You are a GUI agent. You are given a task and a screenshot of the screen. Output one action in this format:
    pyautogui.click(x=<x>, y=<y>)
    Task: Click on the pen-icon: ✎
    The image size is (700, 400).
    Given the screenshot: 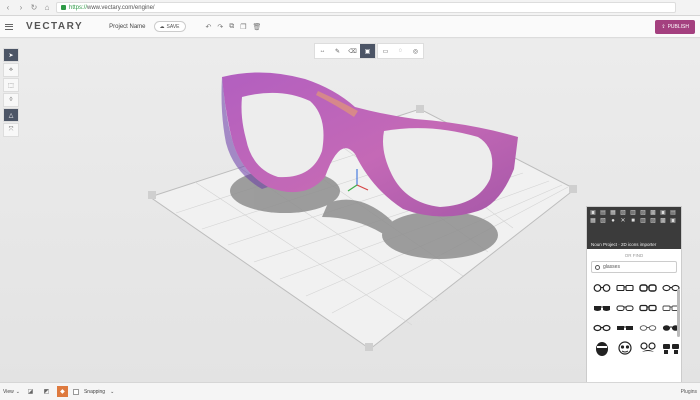 What is the action you would take?
    pyautogui.click(x=337, y=51)
    